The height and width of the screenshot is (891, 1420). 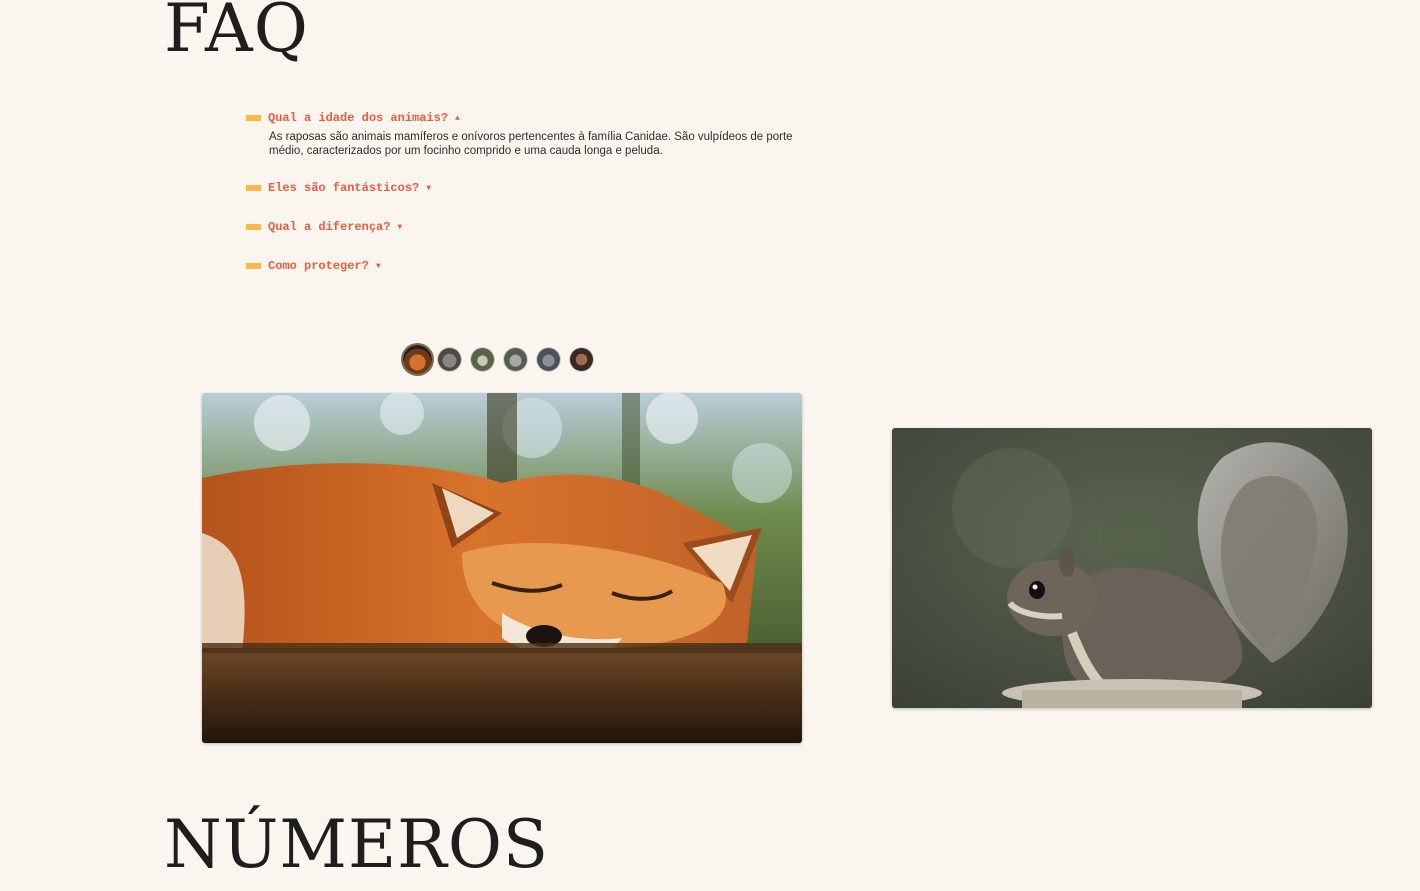 I want to click on faq-question-label: Qual a idade dos animais?, so click(x=358, y=118).